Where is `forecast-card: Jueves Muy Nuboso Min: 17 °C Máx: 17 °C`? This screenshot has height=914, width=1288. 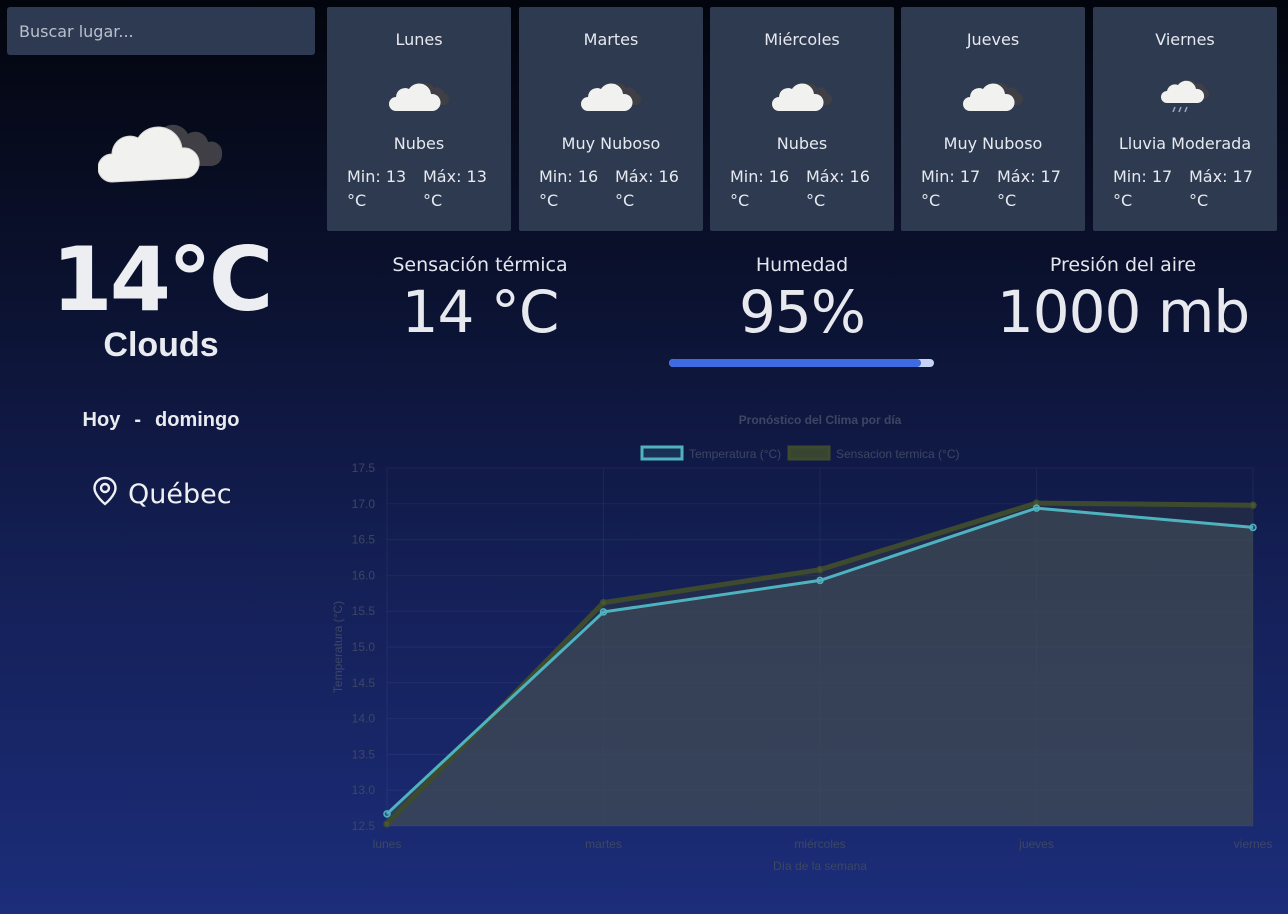 forecast-card: Jueves Muy Nuboso Min: 17 °C Máx: 17 °C is located at coordinates (993, 119).